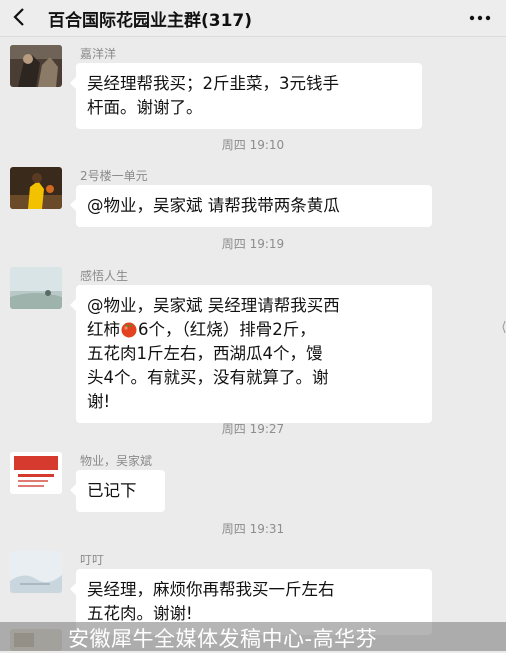  I want to click on message-text-line: 五花肉1斤左右，西湖瓜4个，馒, so click(205, 353).